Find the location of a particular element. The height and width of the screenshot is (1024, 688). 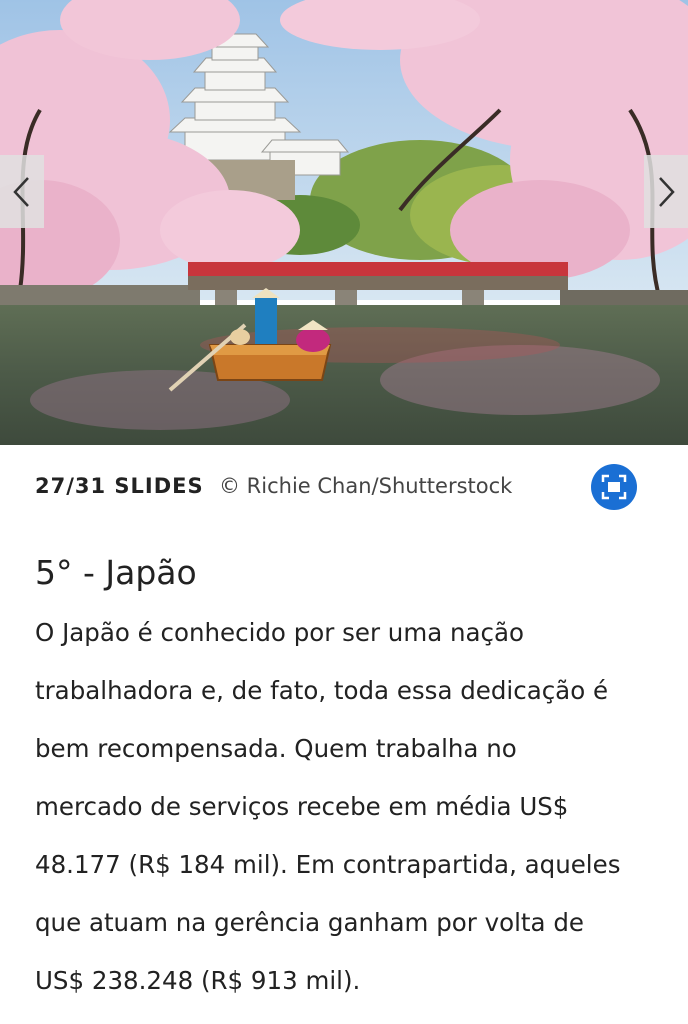

chevron-left-icon is located at coordinates (21, 191).